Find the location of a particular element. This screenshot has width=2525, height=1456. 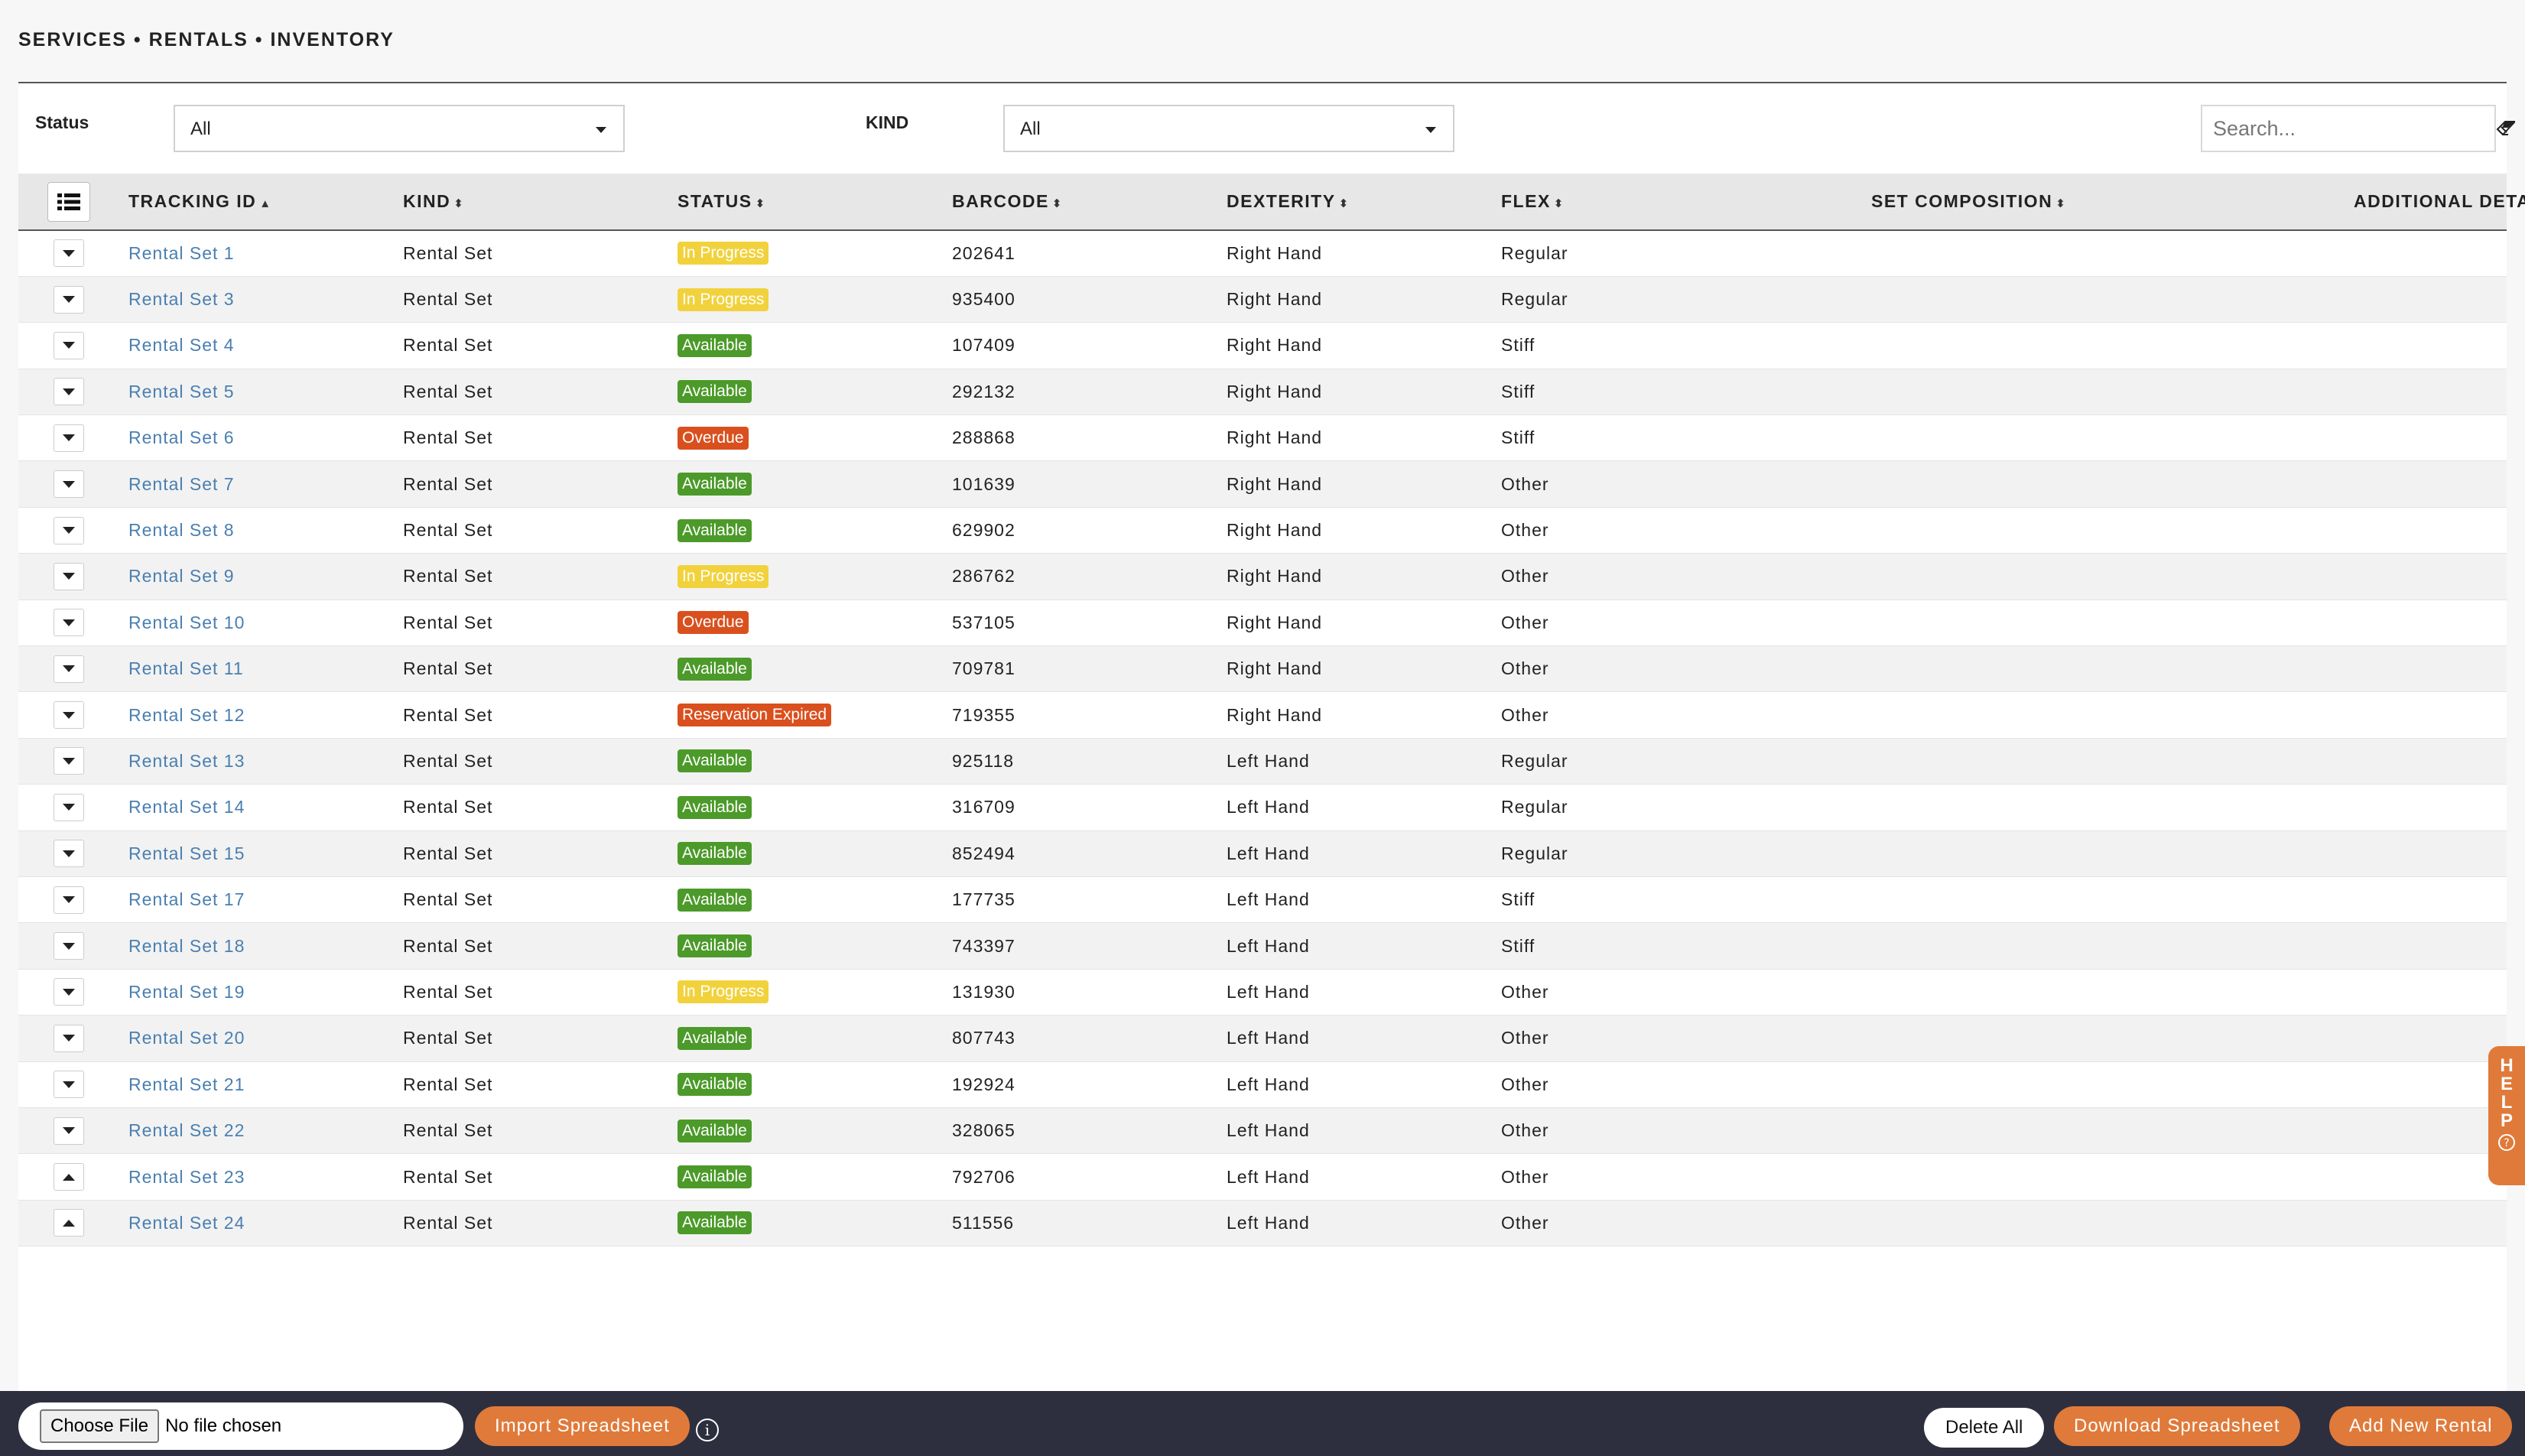

column-header-dexterity: DEXTERITY ⬍ is located at coordinates (1364, 202).